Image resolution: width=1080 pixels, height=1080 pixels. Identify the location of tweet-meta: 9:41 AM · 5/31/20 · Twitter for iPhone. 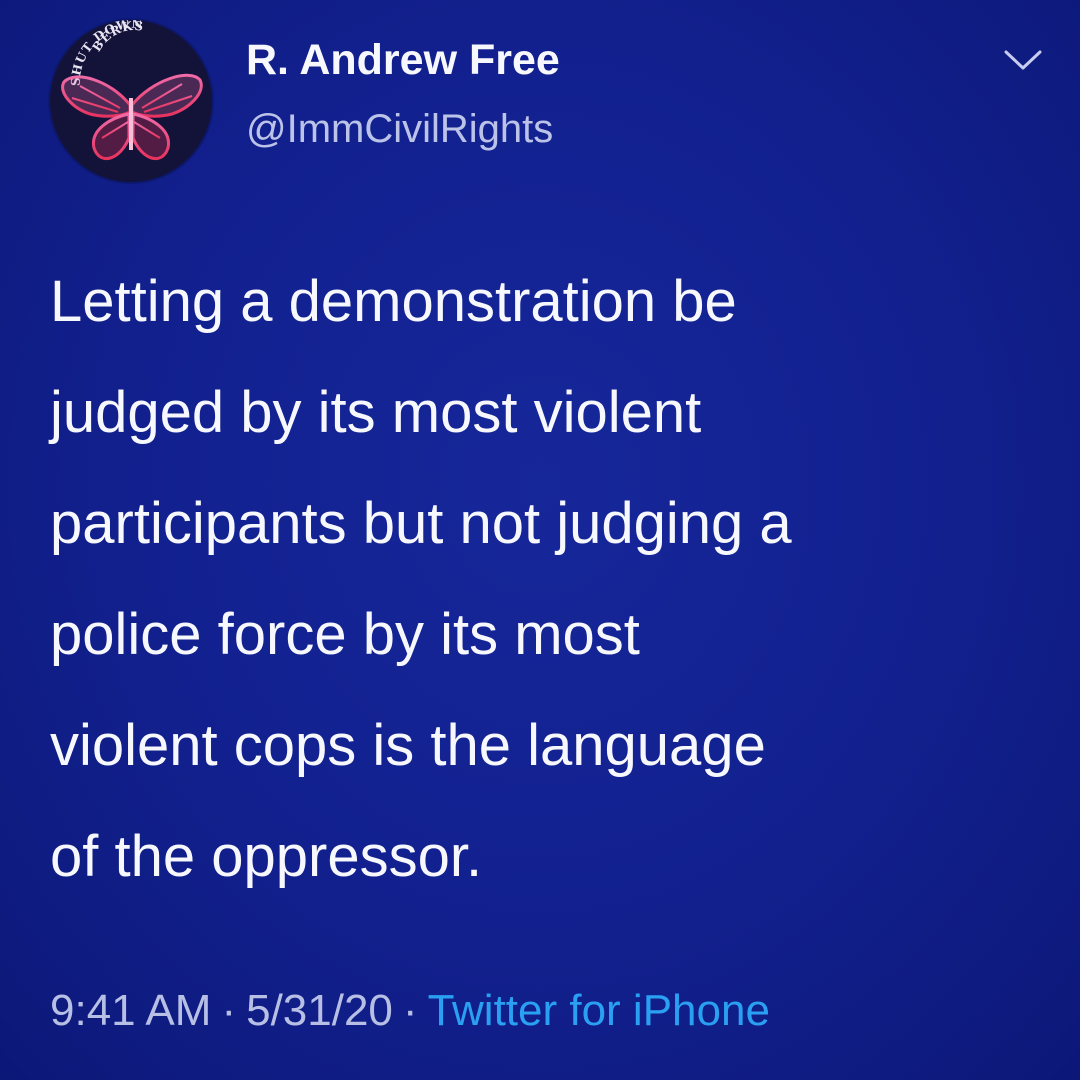
(410, 1011).